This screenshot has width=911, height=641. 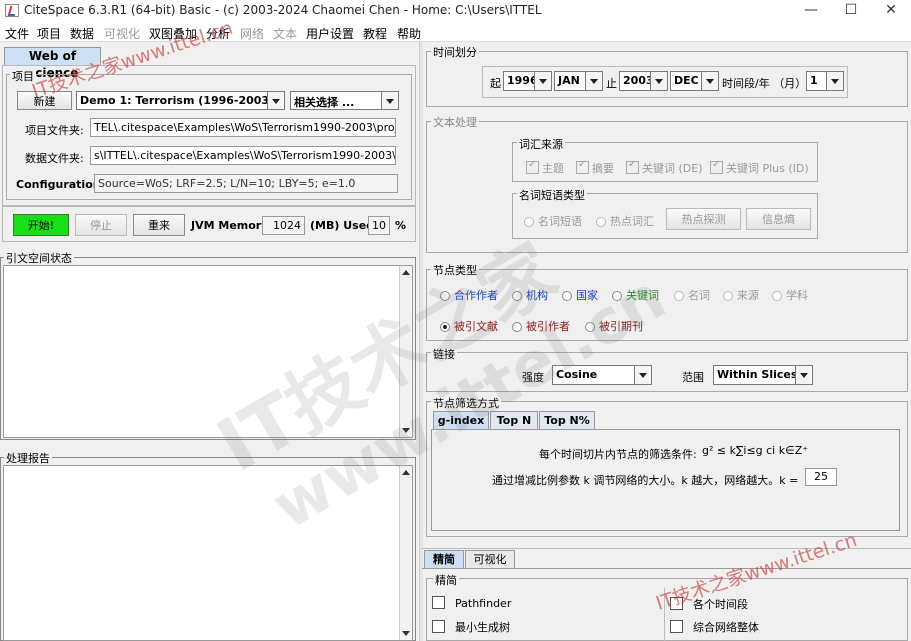 What do you see at coordinates (330, 33) in the screenshot?
I see `menu-user-settings: 用户设置` at bounding box center [330, 33].